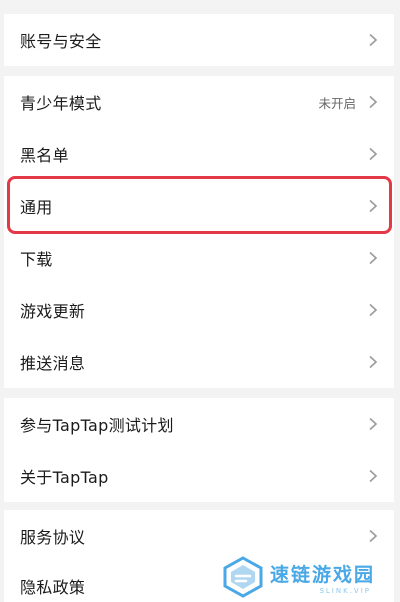  Describe the element at coordinates (61, 41) in the screenshot. I see `settings-item-label: 账号与安全` at that location.